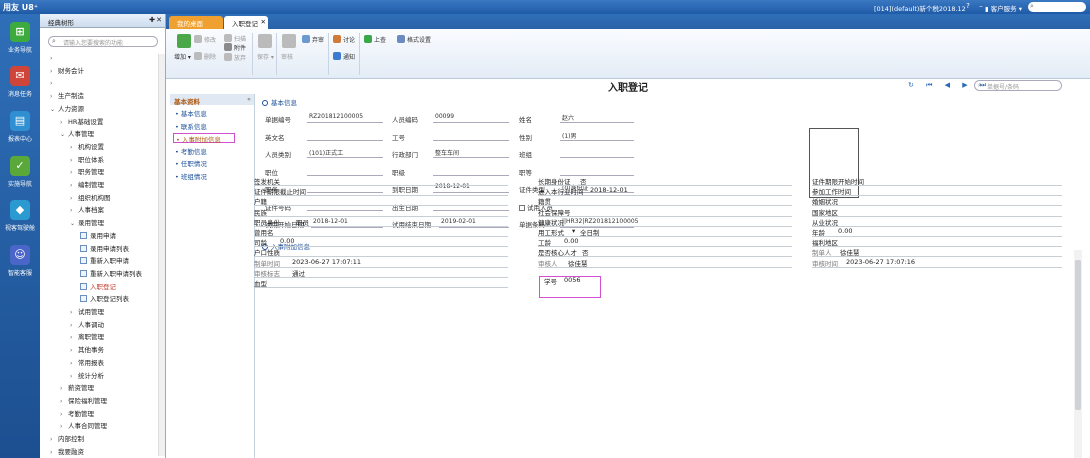  Describe the element at coordinates (313, 39) in the screenshot. I see `approve-button: 弃审` at that location.